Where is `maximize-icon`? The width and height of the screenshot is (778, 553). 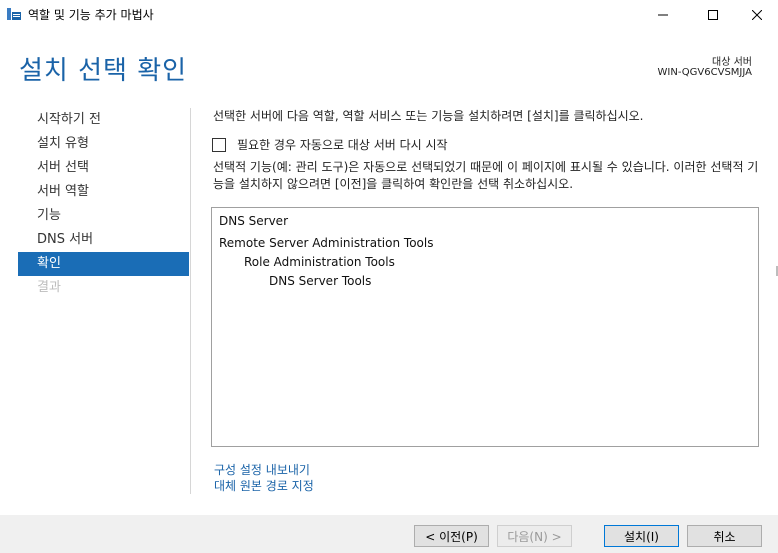 maximize-icon is located at coordinates (713, 15).